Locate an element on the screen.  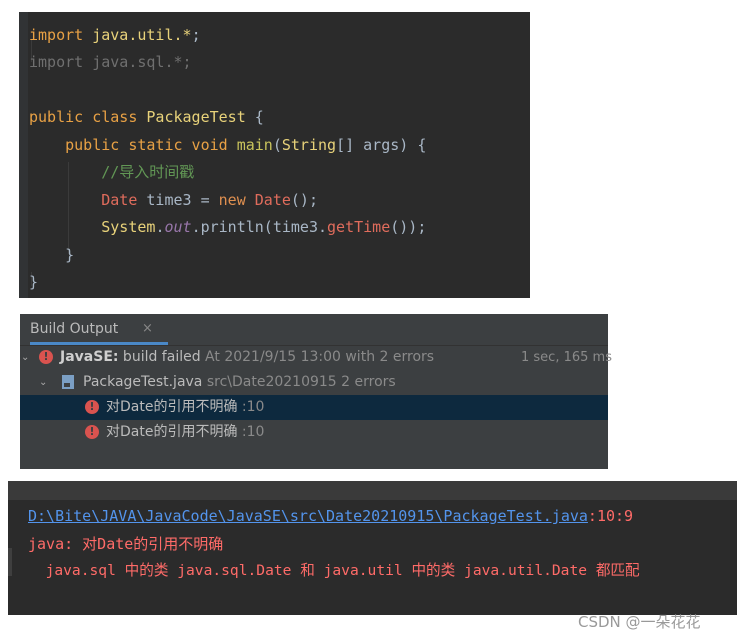
build-detail: At 2021/9/15 13:00 with 2 errors is located at coordinates (317, 357).